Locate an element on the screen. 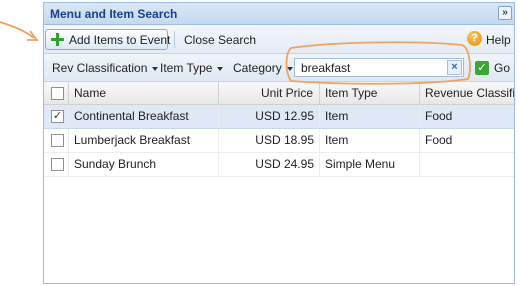 The height and width of the screenshot is (286, 520). plus-icon is located at coordinates (57, 39).